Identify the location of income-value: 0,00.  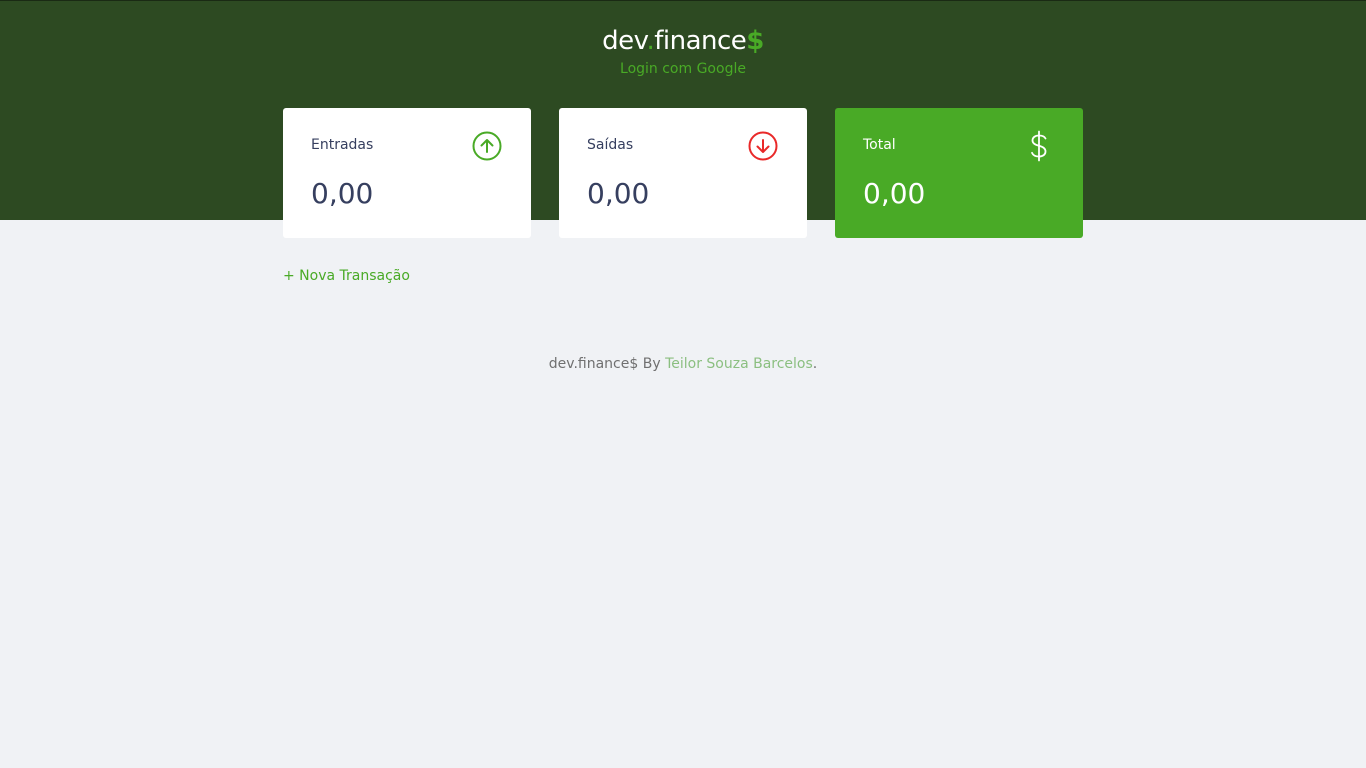
(342, 193).